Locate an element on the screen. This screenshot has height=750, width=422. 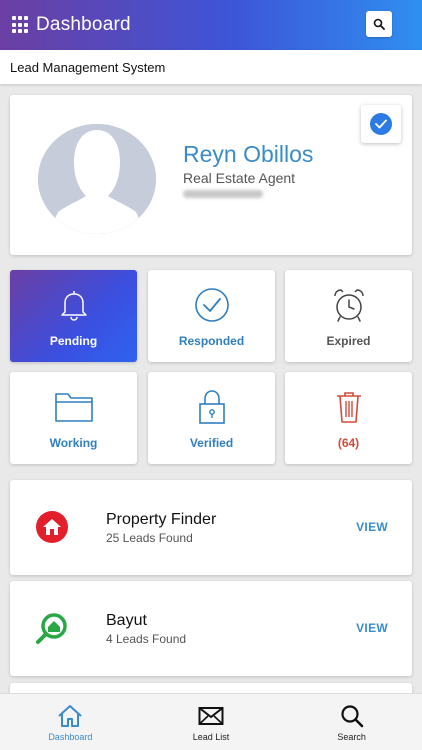
tile-verified-label: Verified is located at coordinates (211, 443).